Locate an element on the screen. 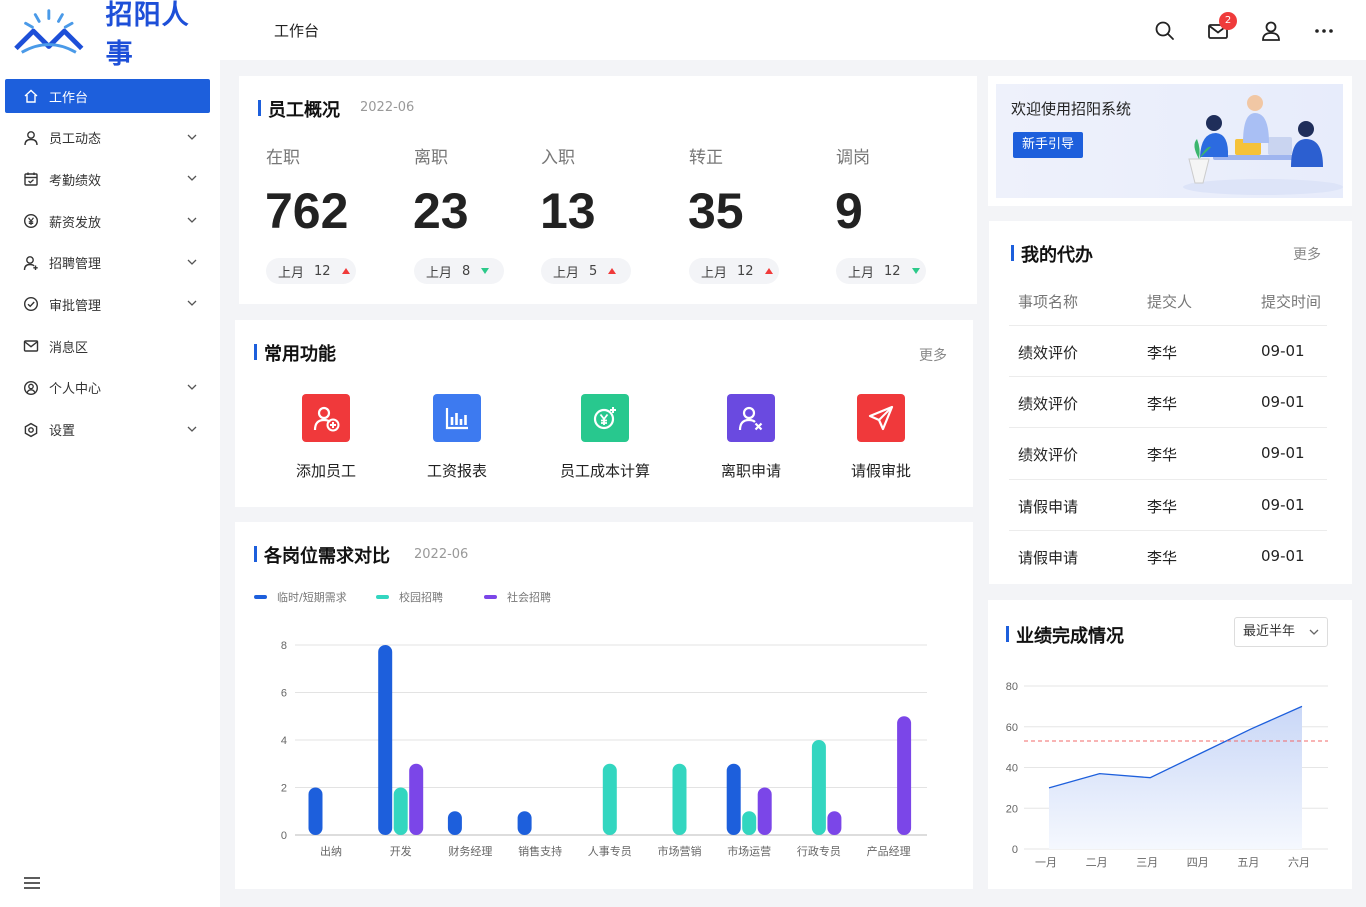 This screenshot has height=907, width=1366. sidebar-item-label: 薪资发放 is located at coordinates (75, 223).